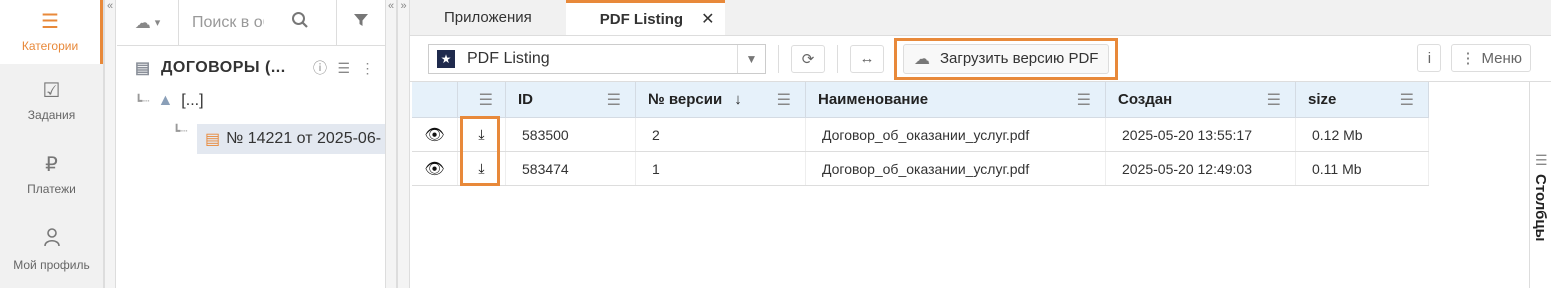 This screenshot has width=1551, height=288. I want to click on search-placeholder: Поиск в облаке, so click(228, 22).